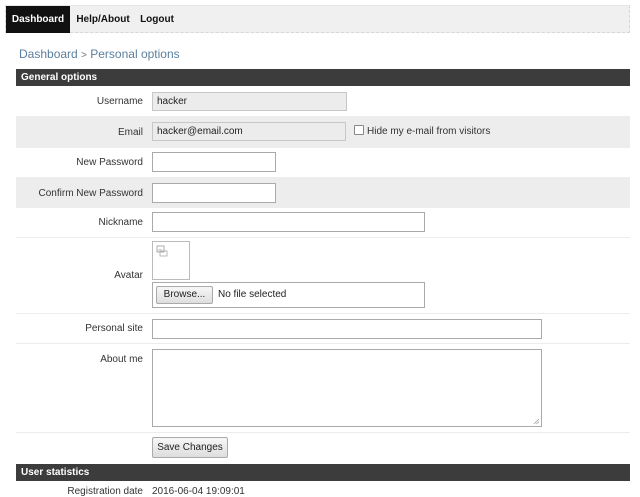 This screenshot has width=640, height=497. Describe the element at coordinates (114, 328) in the screenshot. I see `personal-site-label: Personal site` at that location.